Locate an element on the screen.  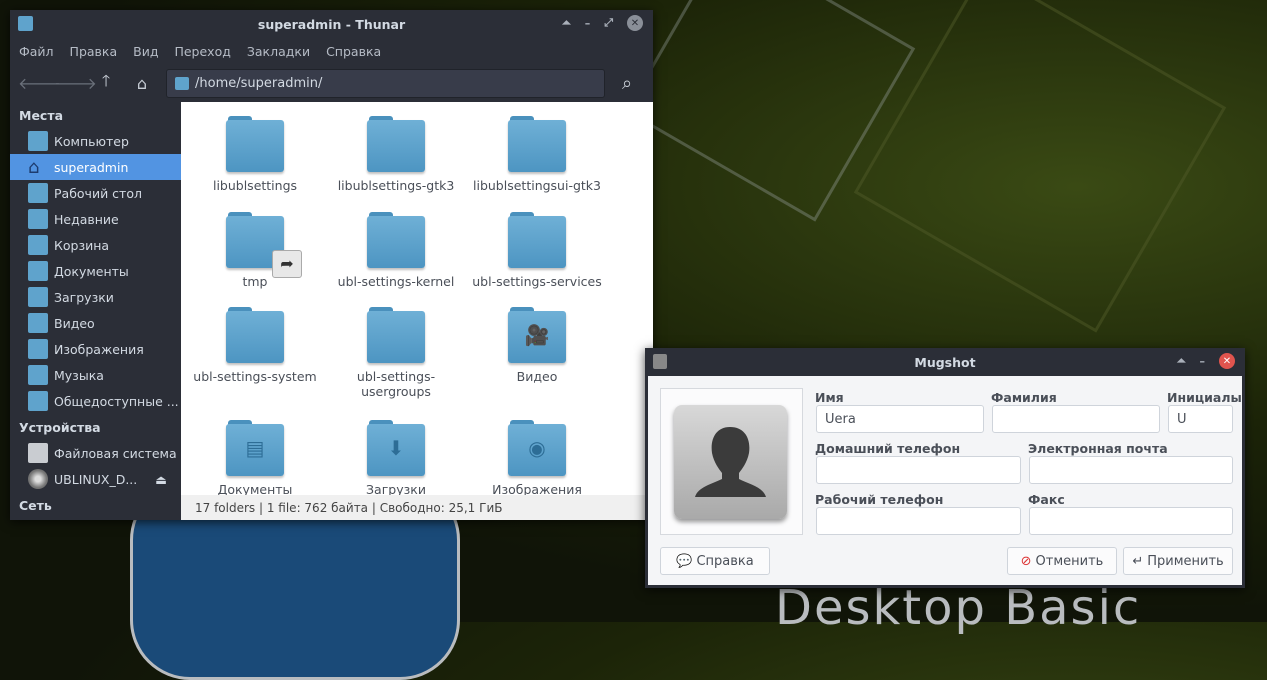
folder-item: ◉ Изображения is located at coordinates (537, 456).